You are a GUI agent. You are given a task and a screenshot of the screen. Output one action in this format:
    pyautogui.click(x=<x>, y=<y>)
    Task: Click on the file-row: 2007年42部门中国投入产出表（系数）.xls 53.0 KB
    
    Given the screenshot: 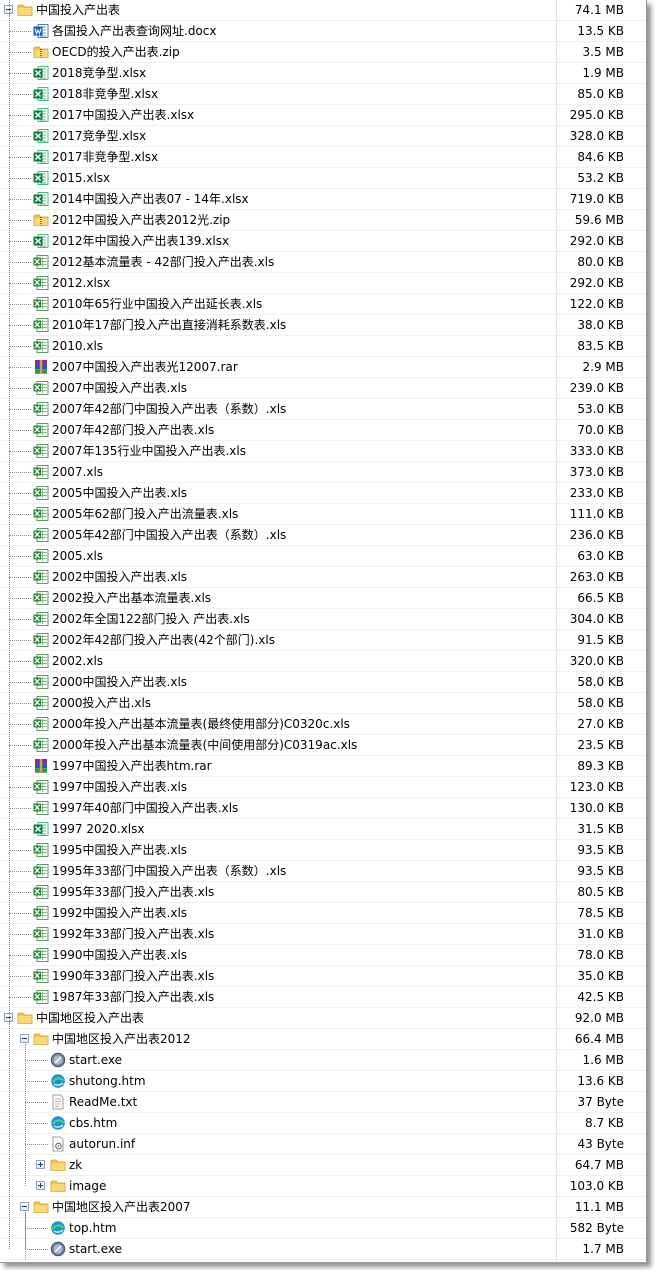 What is the action you would take?
    pyautogui.click(x=323, y=409)
    